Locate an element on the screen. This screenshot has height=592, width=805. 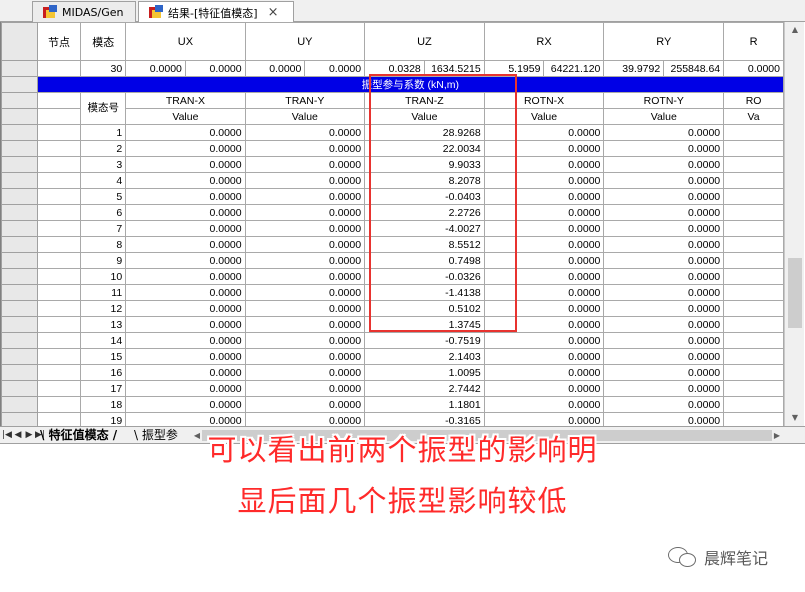
cell-mode: 4 is located at coordinates (103, 180).